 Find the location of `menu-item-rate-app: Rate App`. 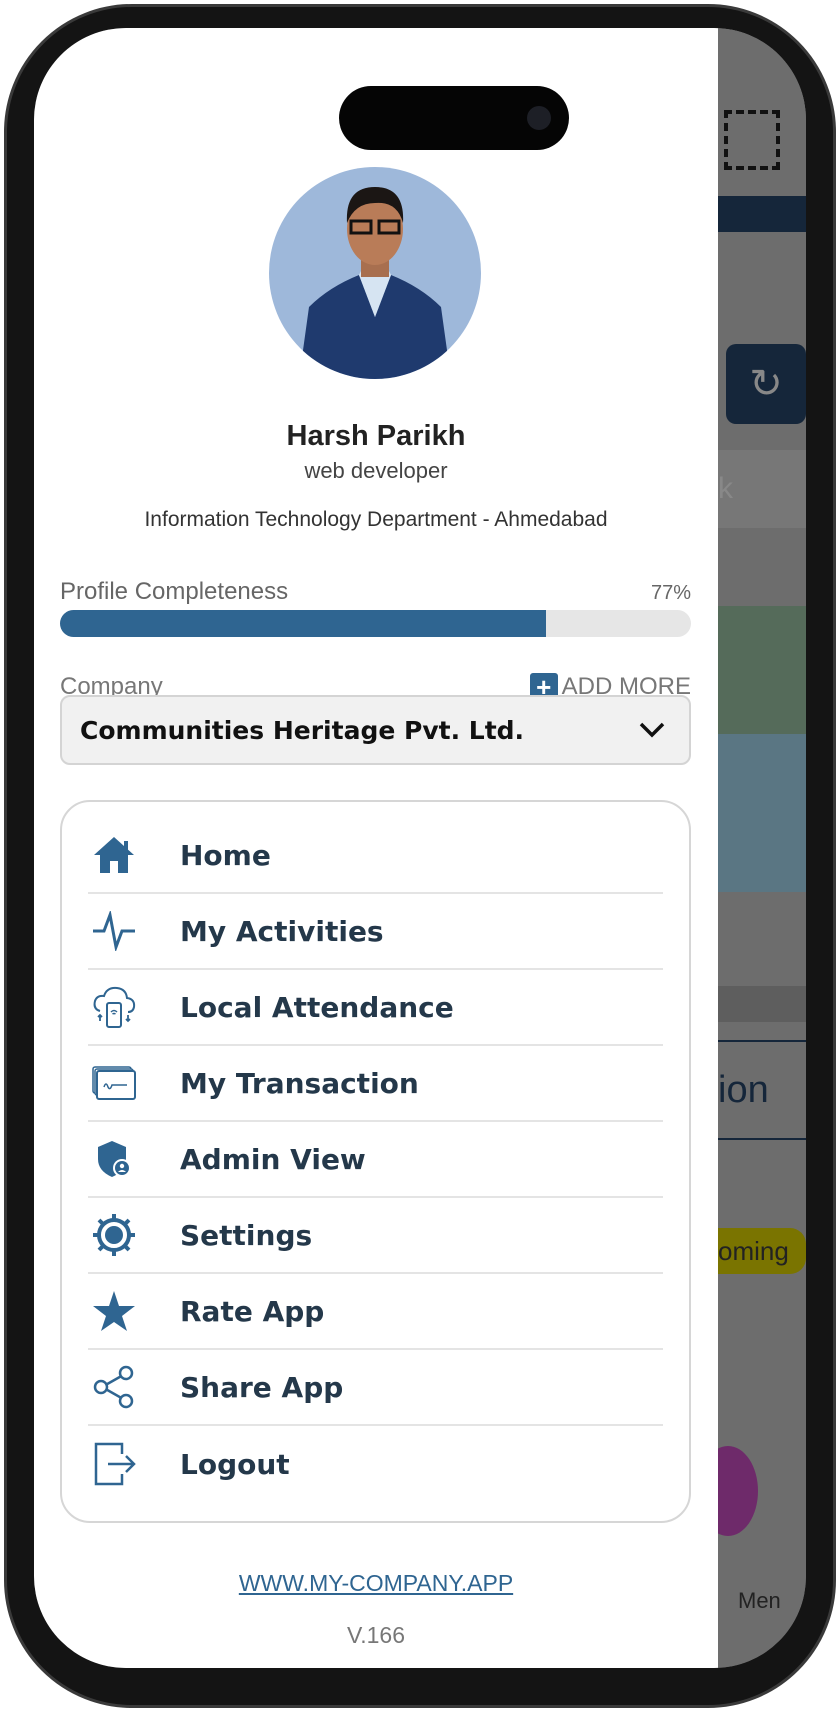

menu-item-rate-app: Rate App is located at coordinates (375, 1312).